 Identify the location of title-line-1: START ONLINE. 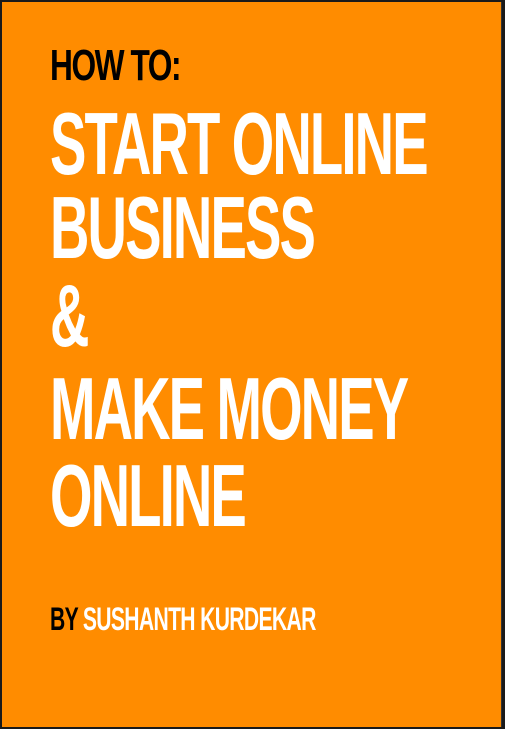
(239, 143).